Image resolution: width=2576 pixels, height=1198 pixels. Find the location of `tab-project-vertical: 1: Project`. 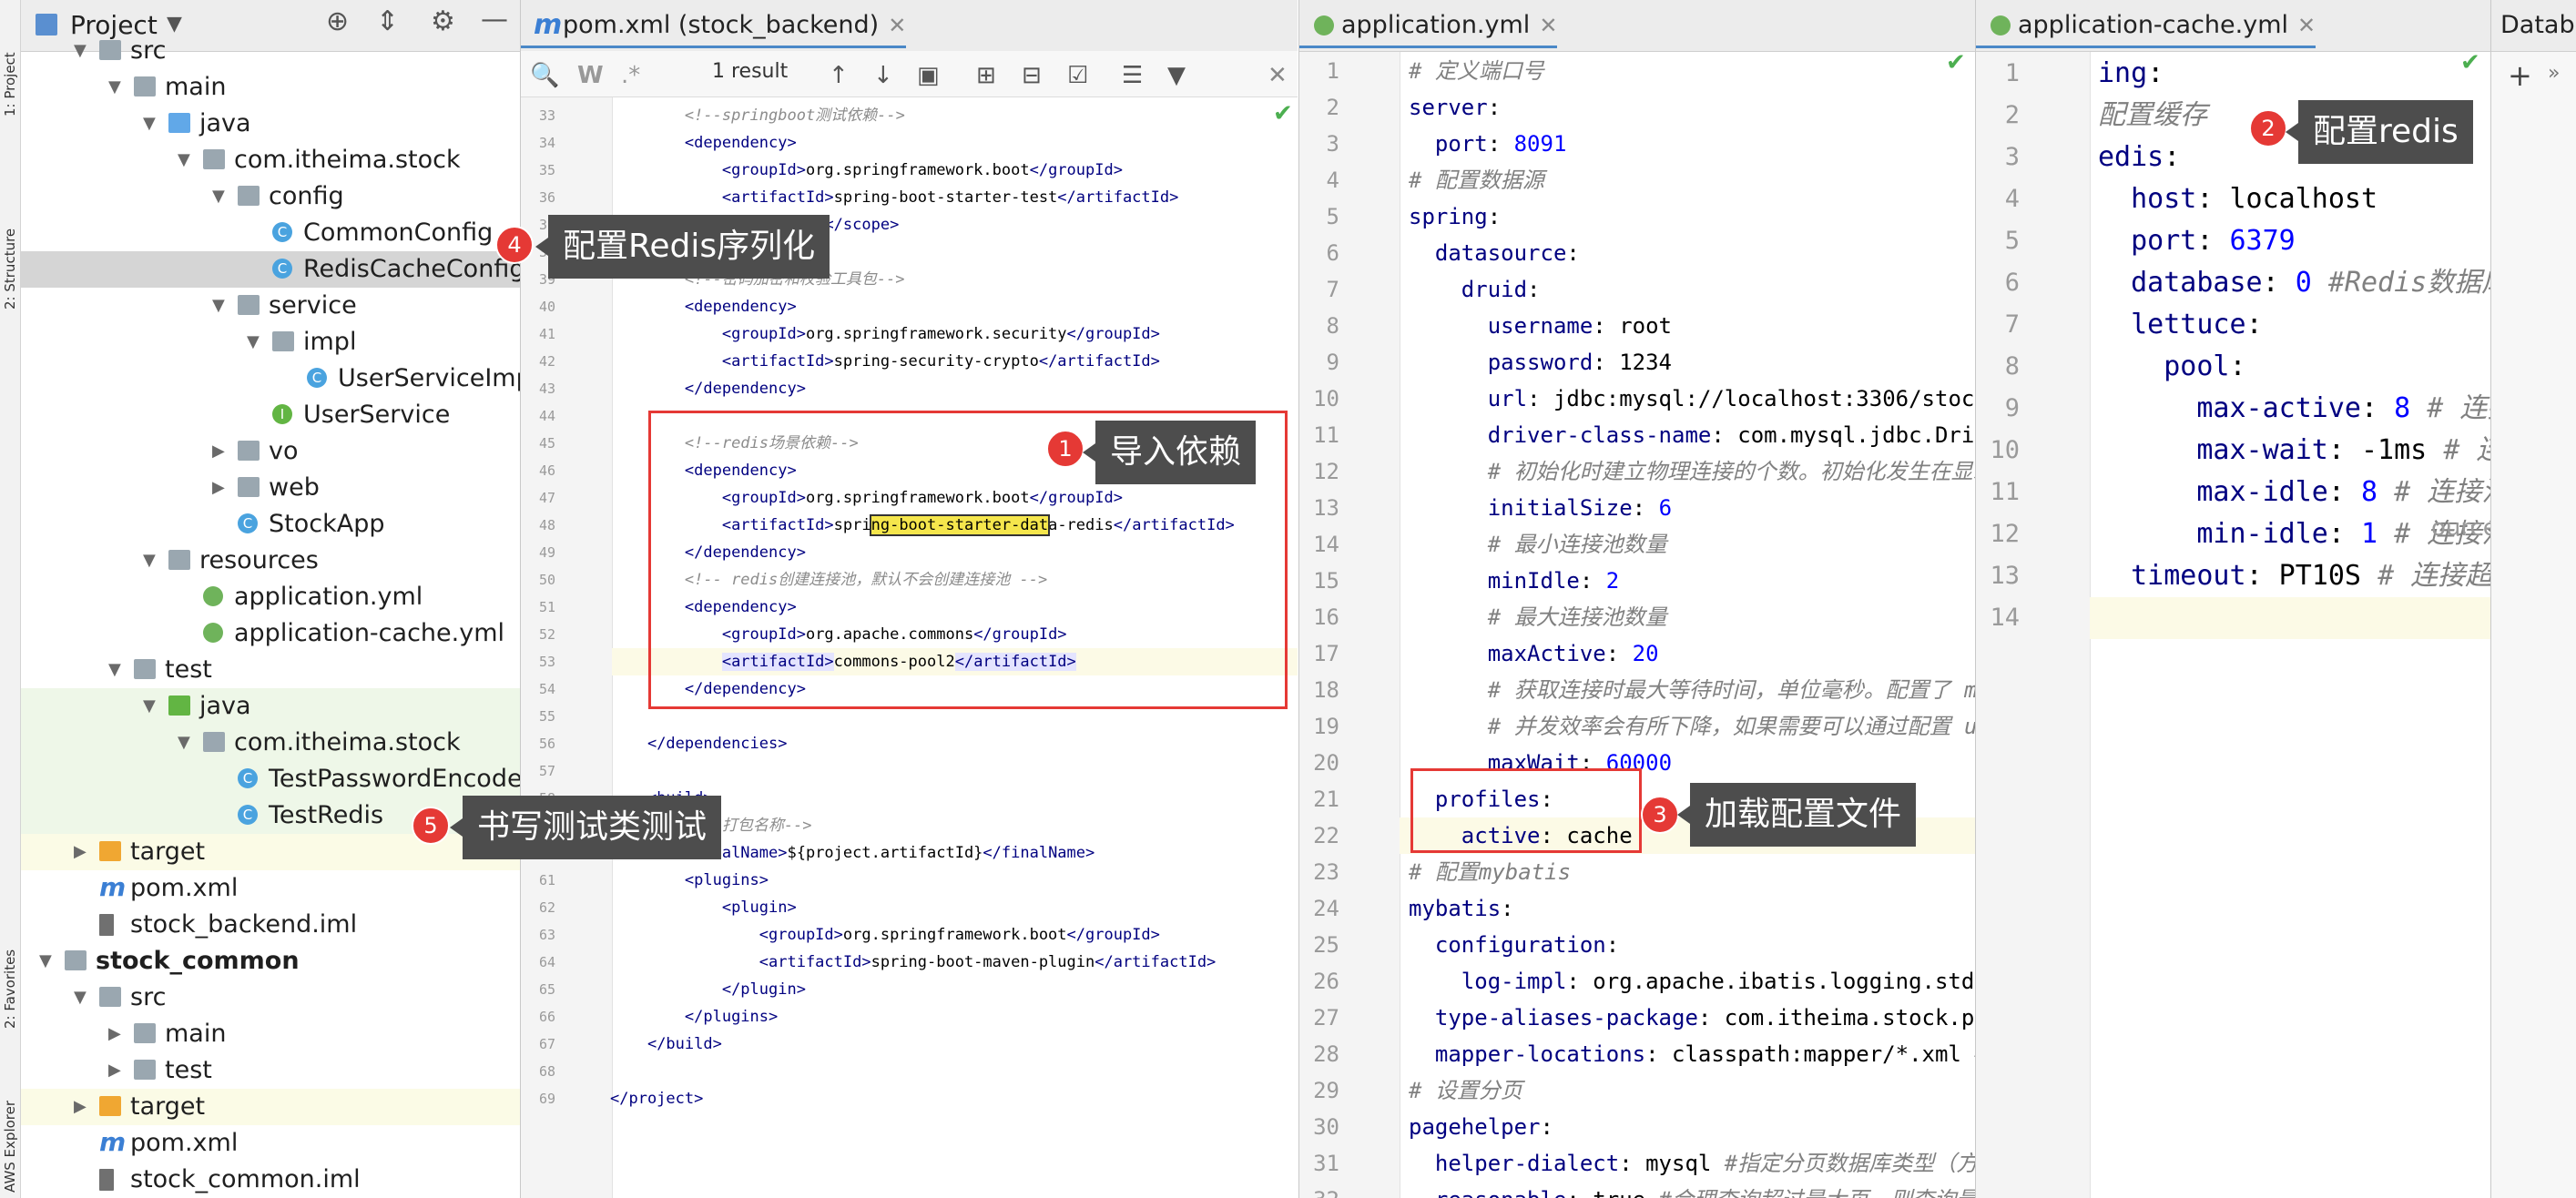

tab-project-vertical: 1: Project is located at coordinates (10, 62).